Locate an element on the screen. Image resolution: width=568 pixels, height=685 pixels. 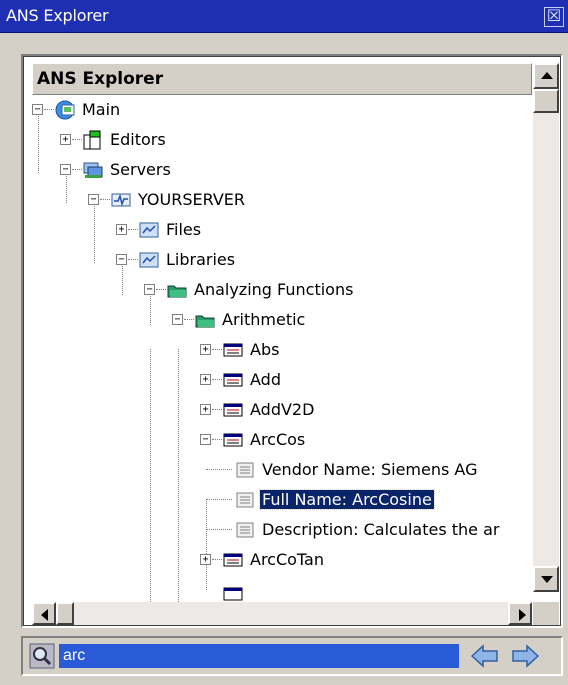
scrollbar-corner is located at coordinates (546, 613).